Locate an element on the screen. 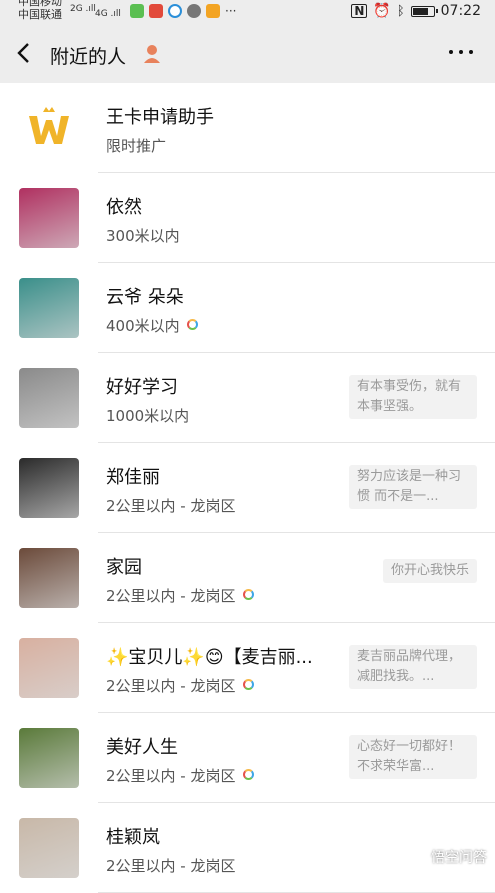  more-notifications: ··· is located at coordinates (231, 11).